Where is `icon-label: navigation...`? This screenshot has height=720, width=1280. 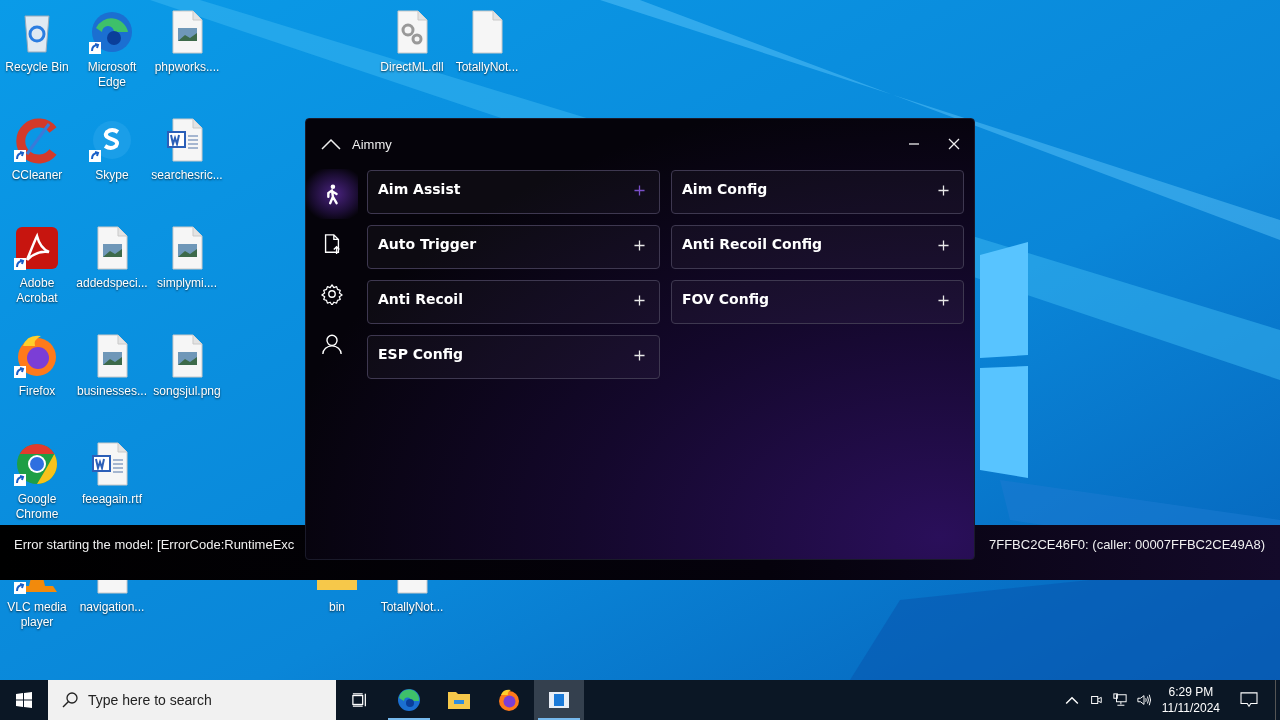 icon-label: navigation... is located at coordinates (112, 607).